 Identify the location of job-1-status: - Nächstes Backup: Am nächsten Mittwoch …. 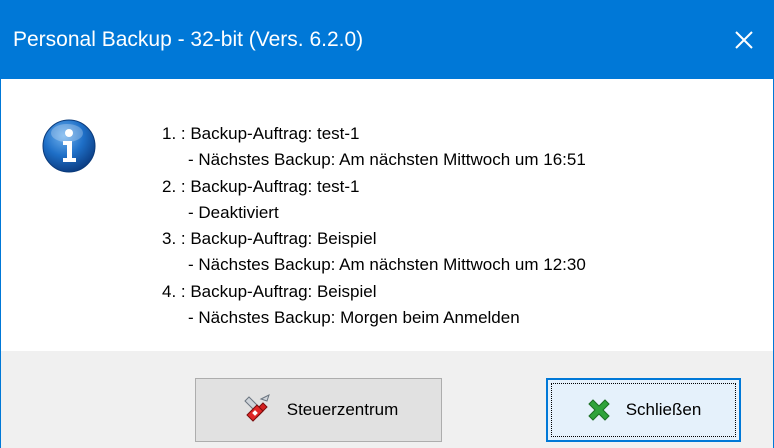
(387, 160).